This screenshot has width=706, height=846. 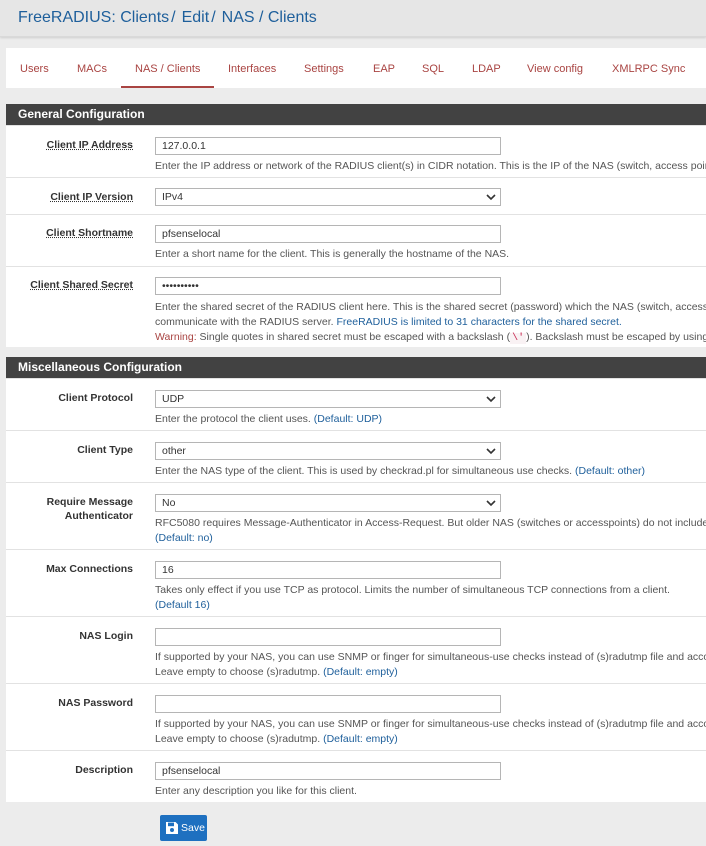 What do you see at coordinates (168, 68) in the screenshot?
I see `tab-nas-clients: NAS / Clients` at bounding box center [168, 68].